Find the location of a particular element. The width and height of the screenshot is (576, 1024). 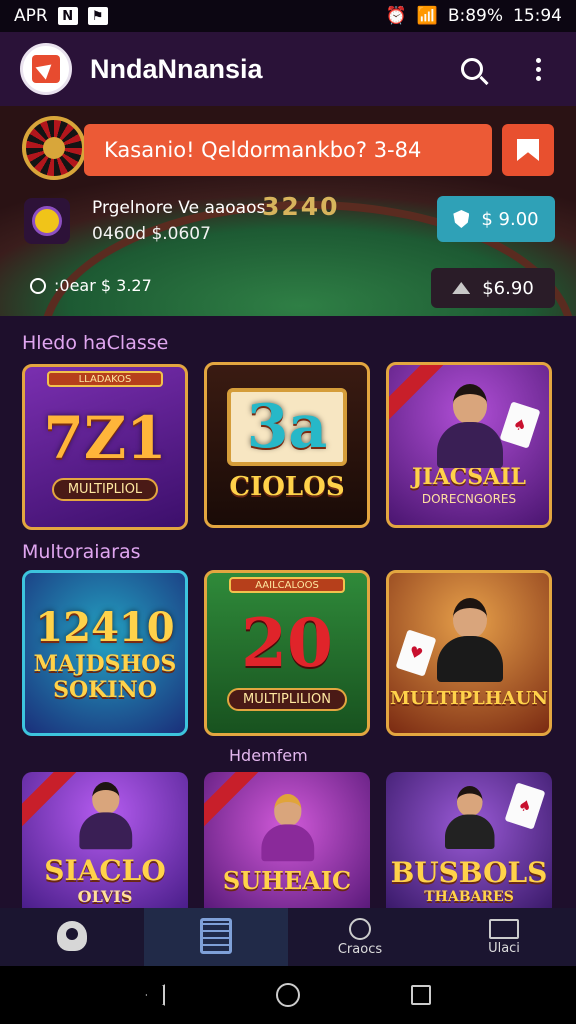

promo-flag-button is located at coordinates (528, 150).